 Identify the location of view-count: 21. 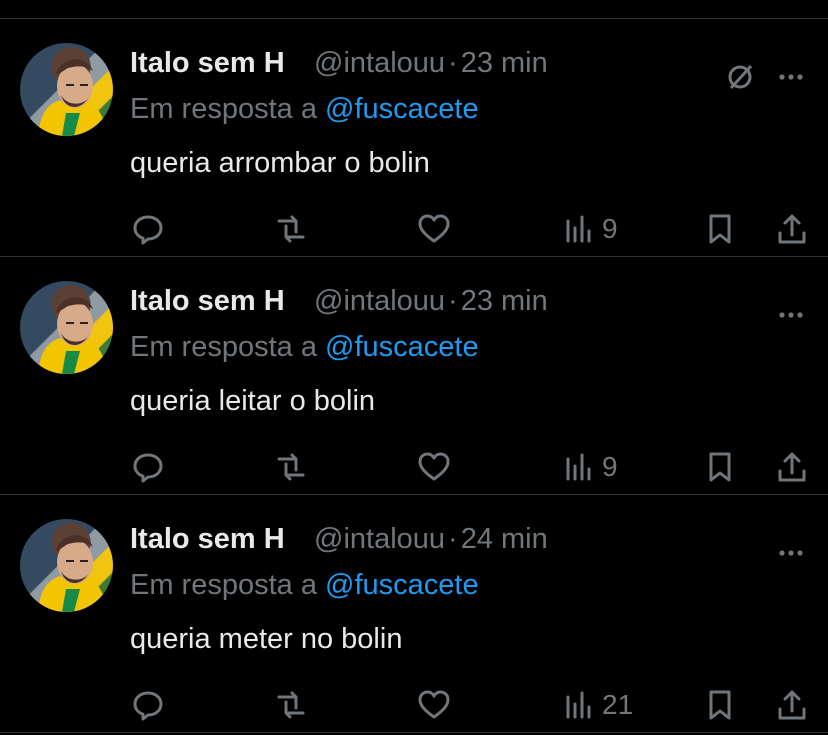
(618, 704).